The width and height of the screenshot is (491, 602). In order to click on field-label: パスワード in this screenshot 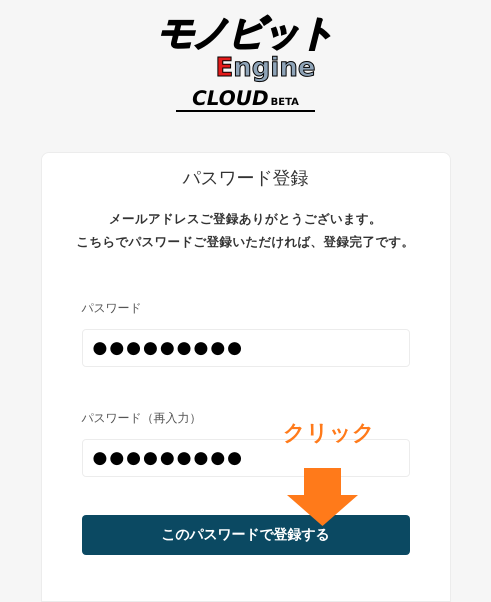, I will do `click(112, 308)`.